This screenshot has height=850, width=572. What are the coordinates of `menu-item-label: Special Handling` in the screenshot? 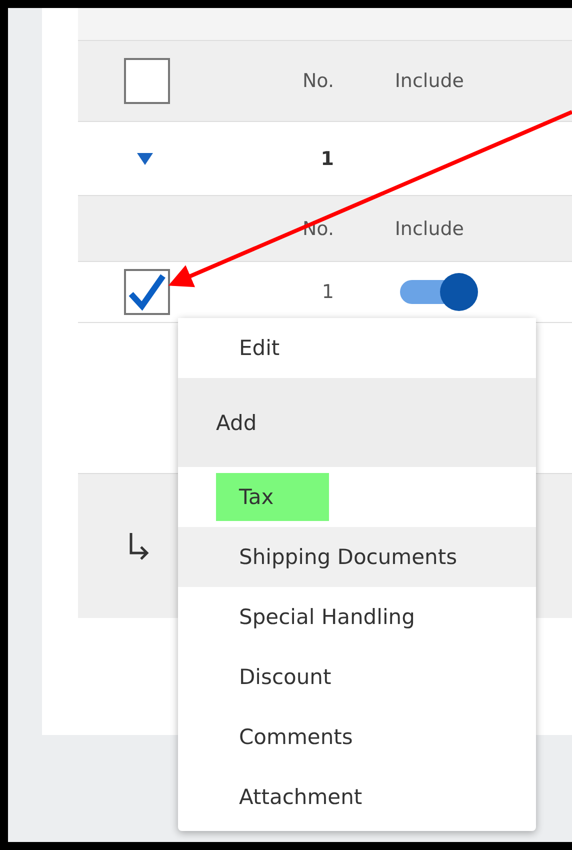 It's located at (327, 617).